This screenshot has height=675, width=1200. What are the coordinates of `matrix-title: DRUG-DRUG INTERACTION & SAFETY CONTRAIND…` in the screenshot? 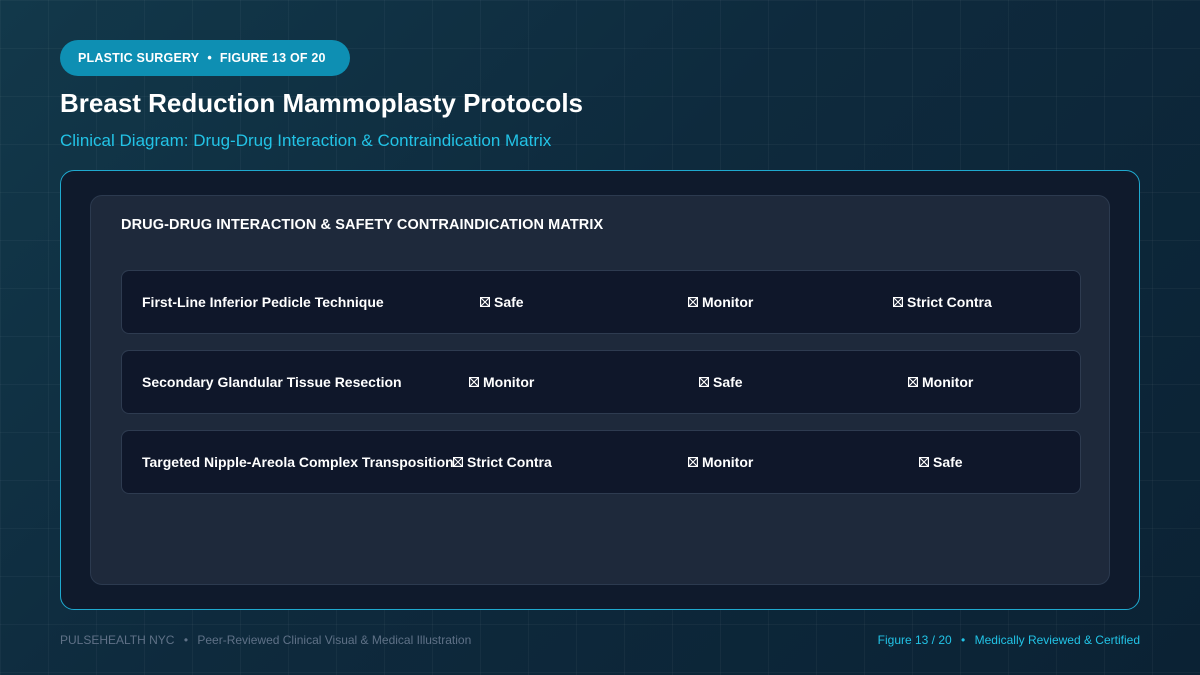 It's located at (362, 225).